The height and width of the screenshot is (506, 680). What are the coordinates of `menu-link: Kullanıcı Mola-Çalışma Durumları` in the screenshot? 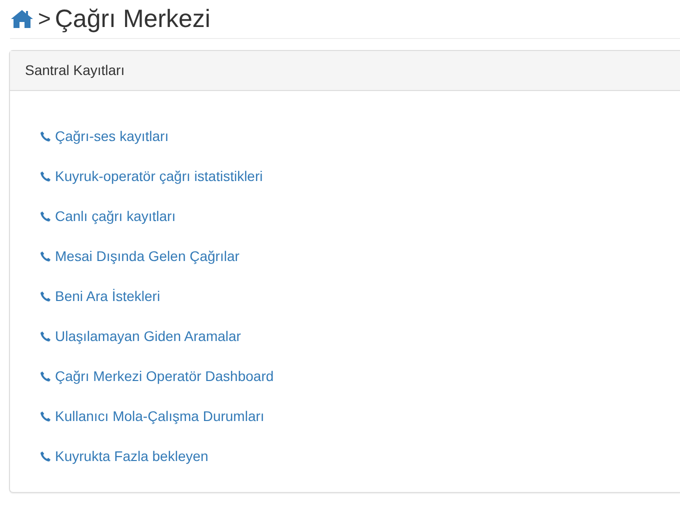 It's located at (152, 416).